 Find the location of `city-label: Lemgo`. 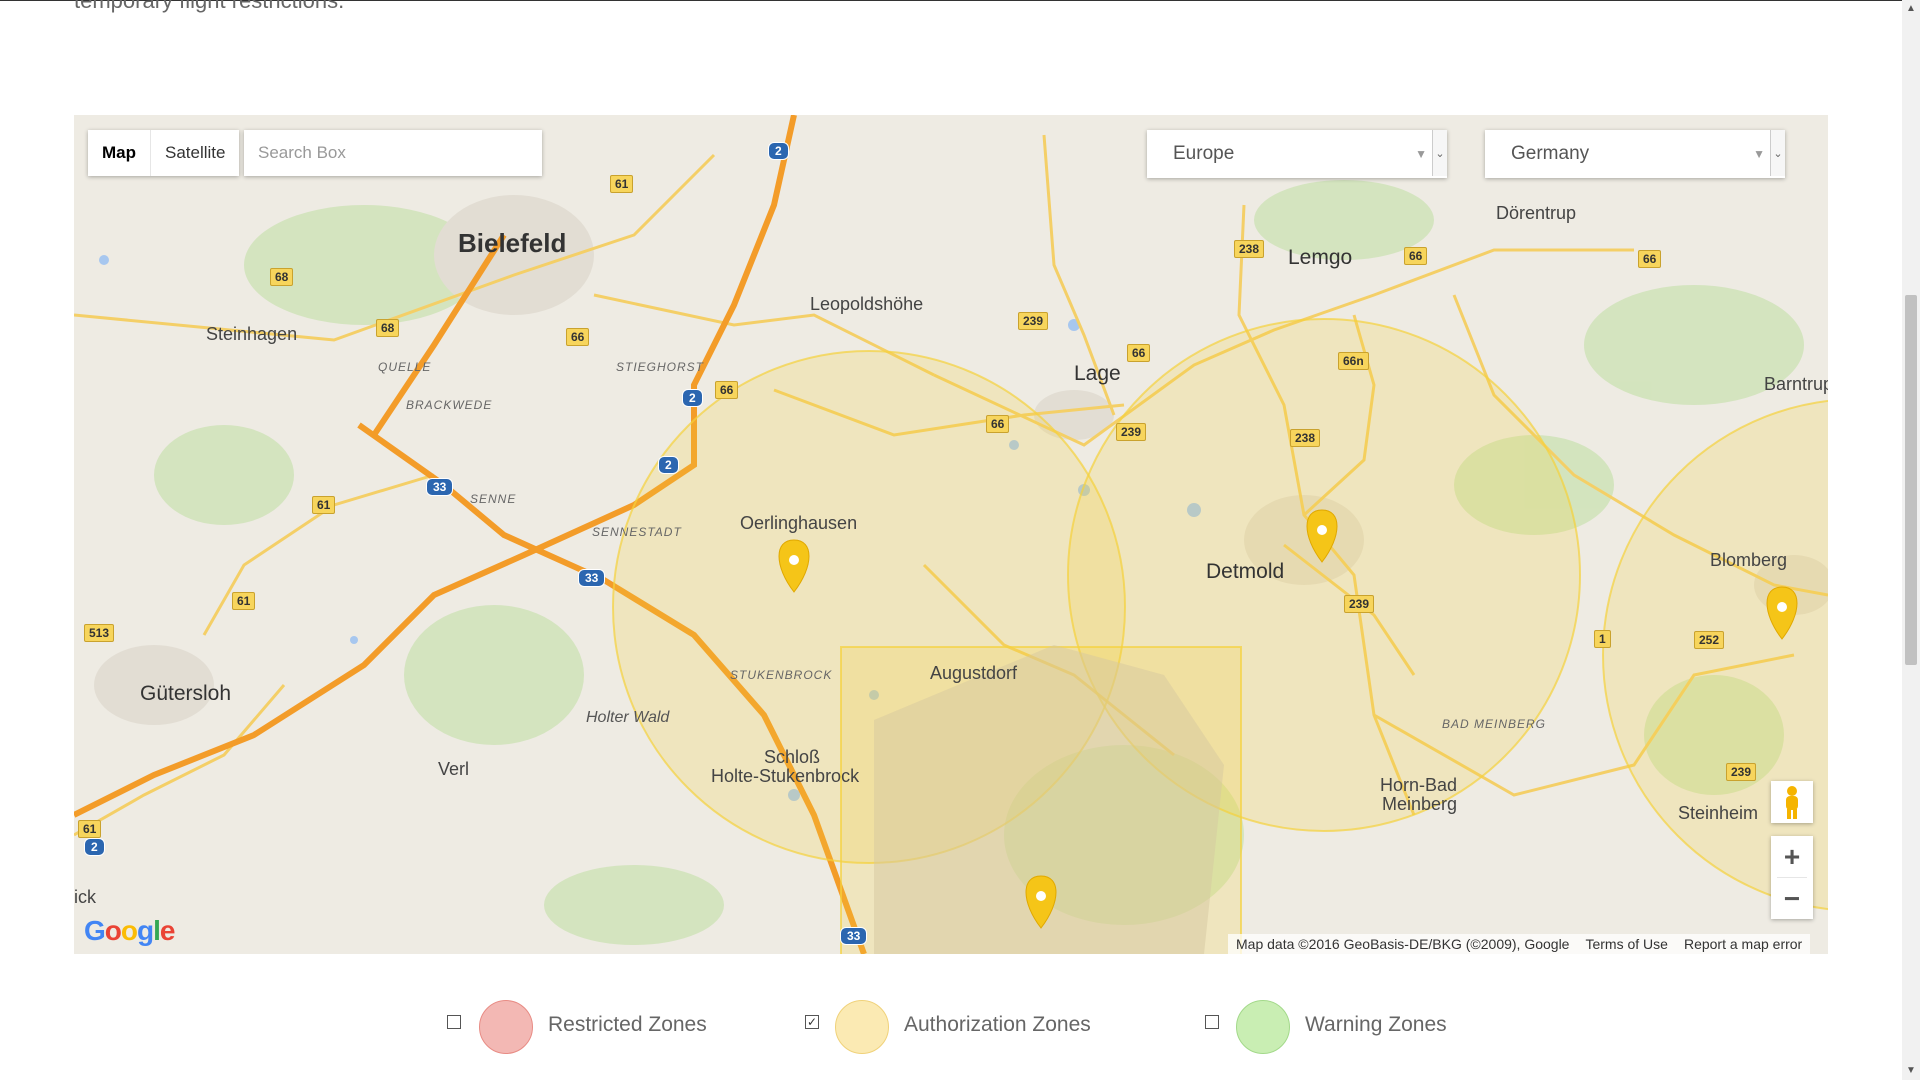

city-label: Lemgo is located at coordinates (1320, 257).